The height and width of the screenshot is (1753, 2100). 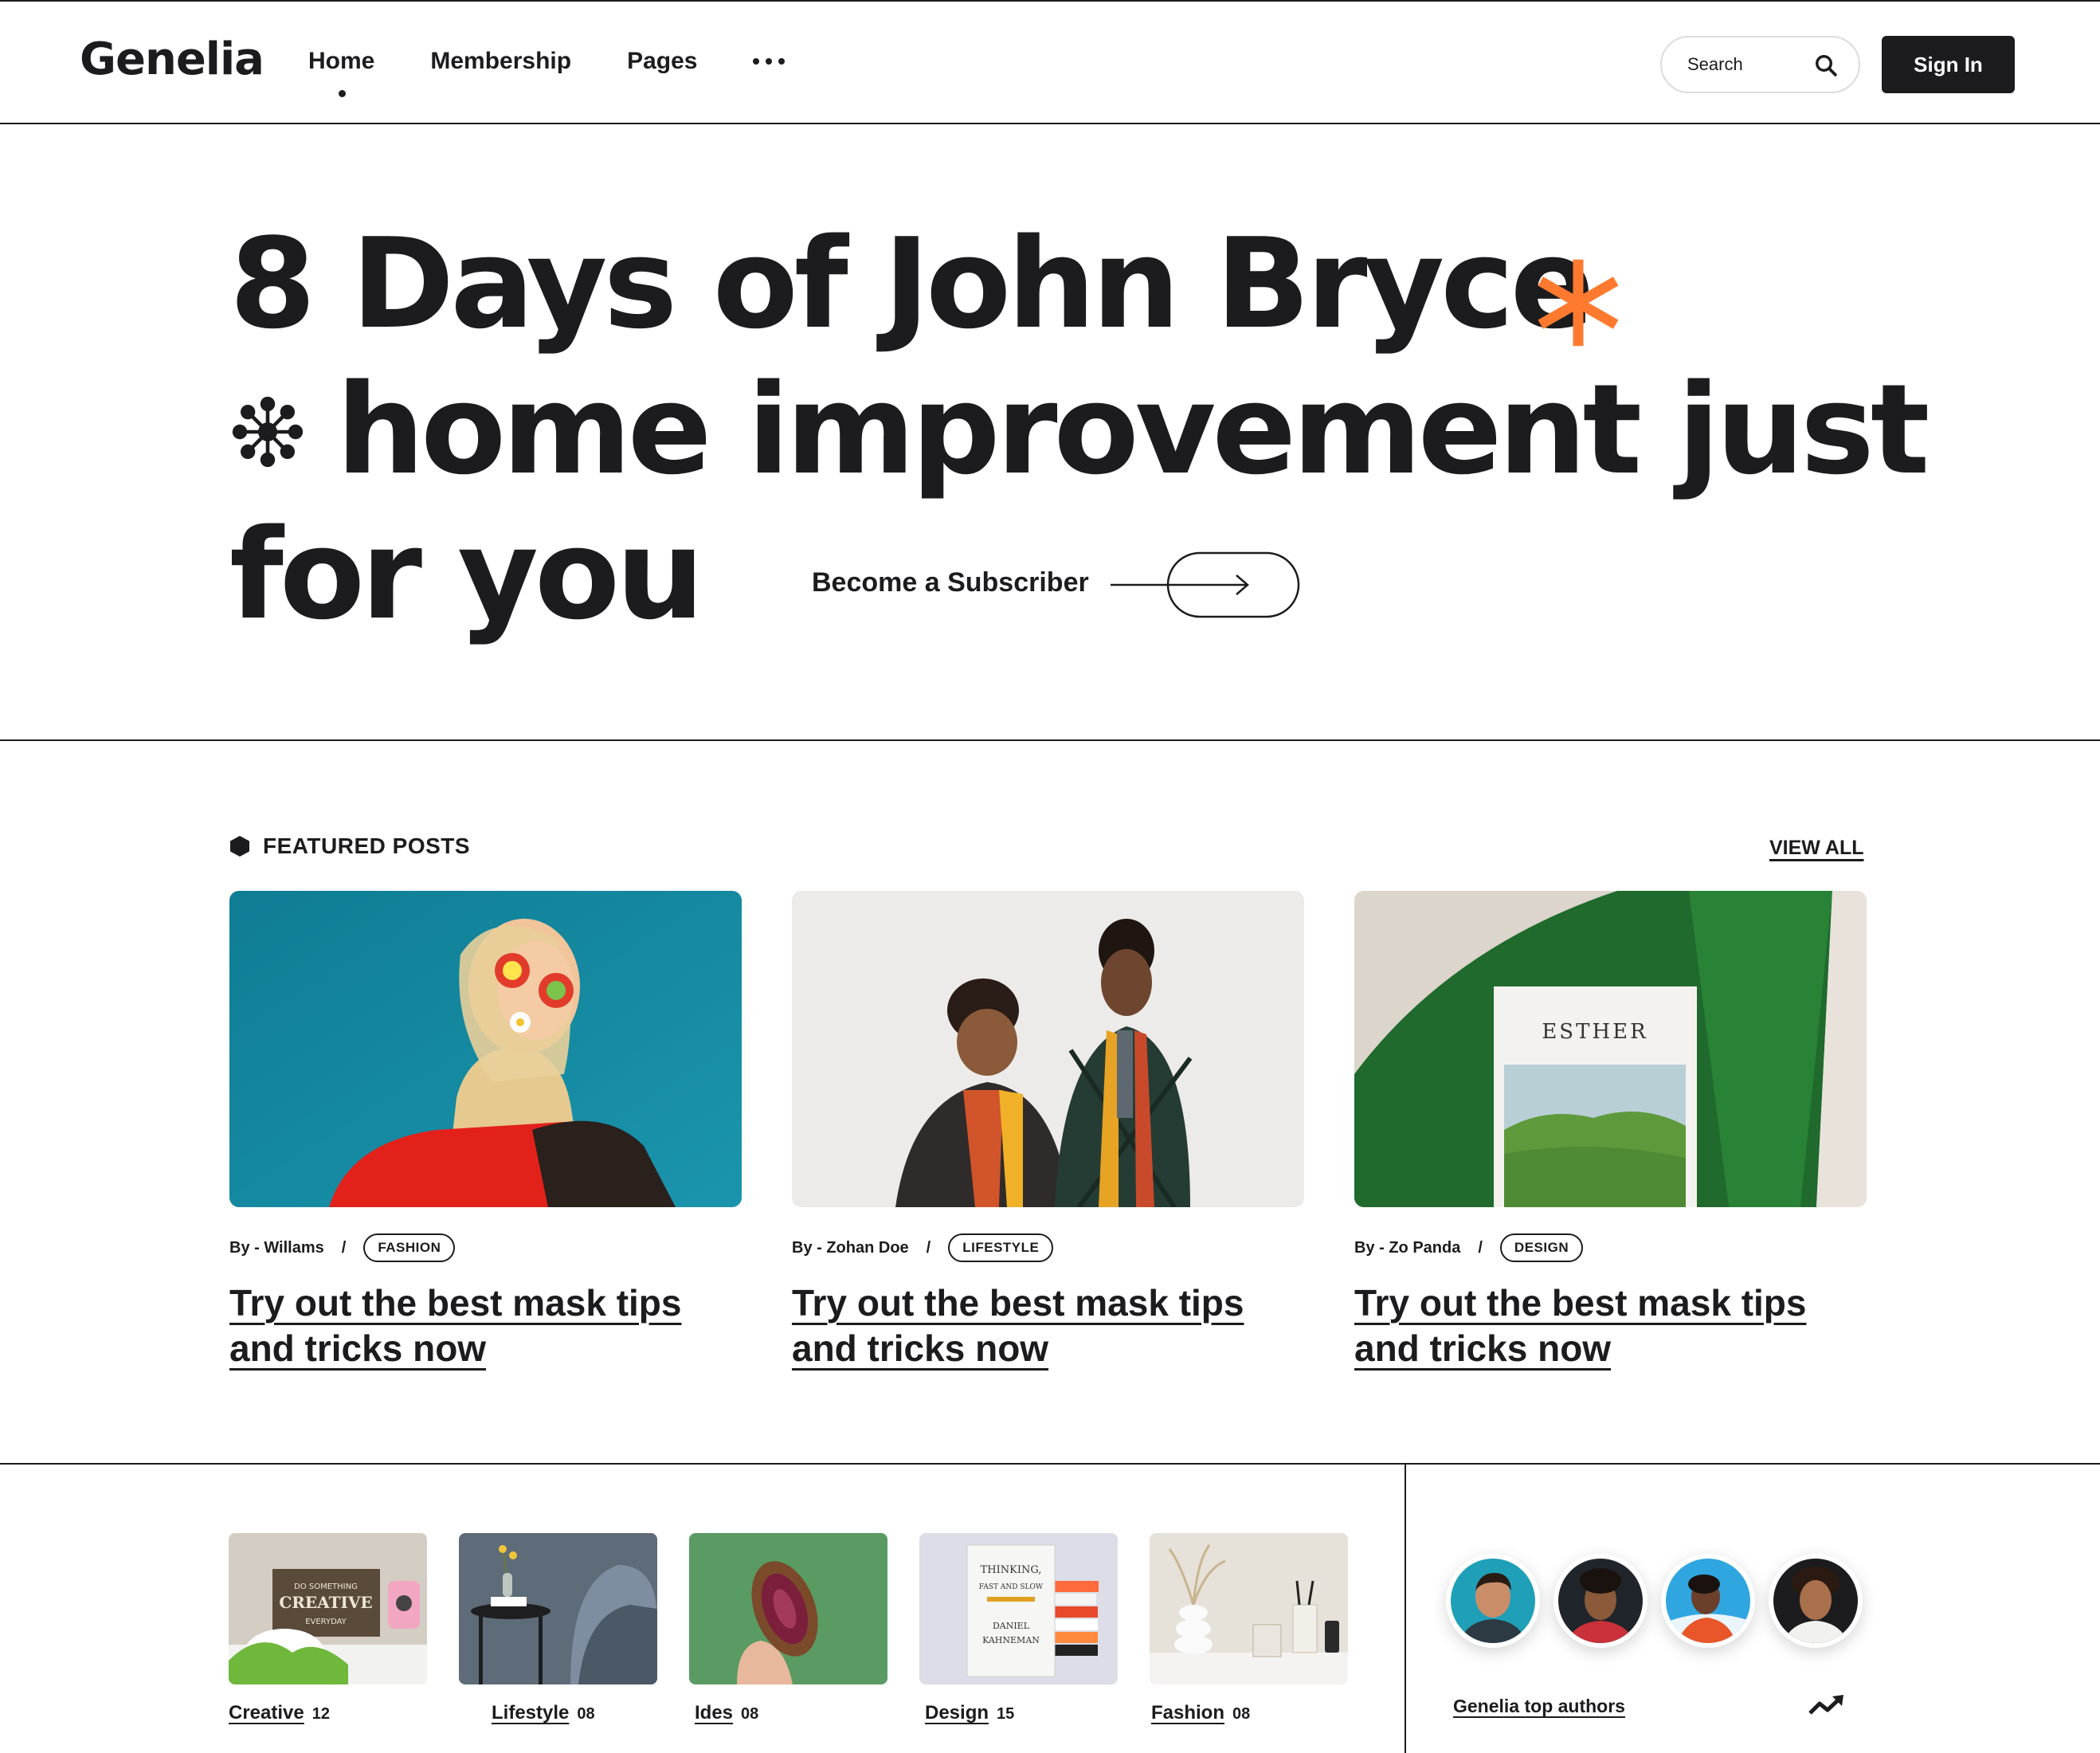 I want to click on post-meta: By - Willams / FASHION, so click(x=485, y=1248).